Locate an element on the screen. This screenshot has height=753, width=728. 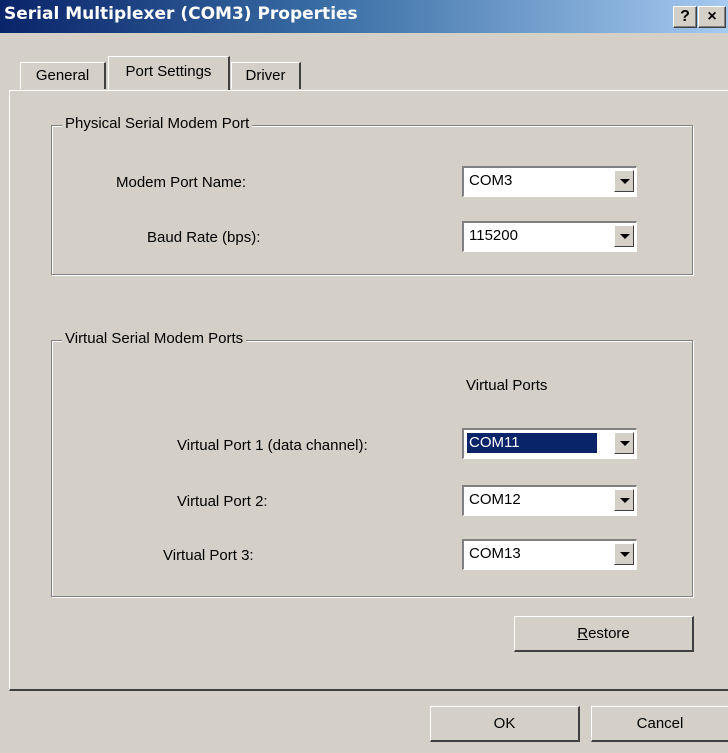
virtual-port-2-label: Virtual Port 2: is located at coordinates (222, 501).